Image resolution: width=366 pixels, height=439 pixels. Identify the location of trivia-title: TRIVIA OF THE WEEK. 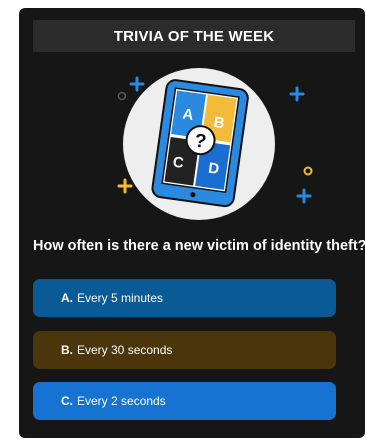
(194, 36).